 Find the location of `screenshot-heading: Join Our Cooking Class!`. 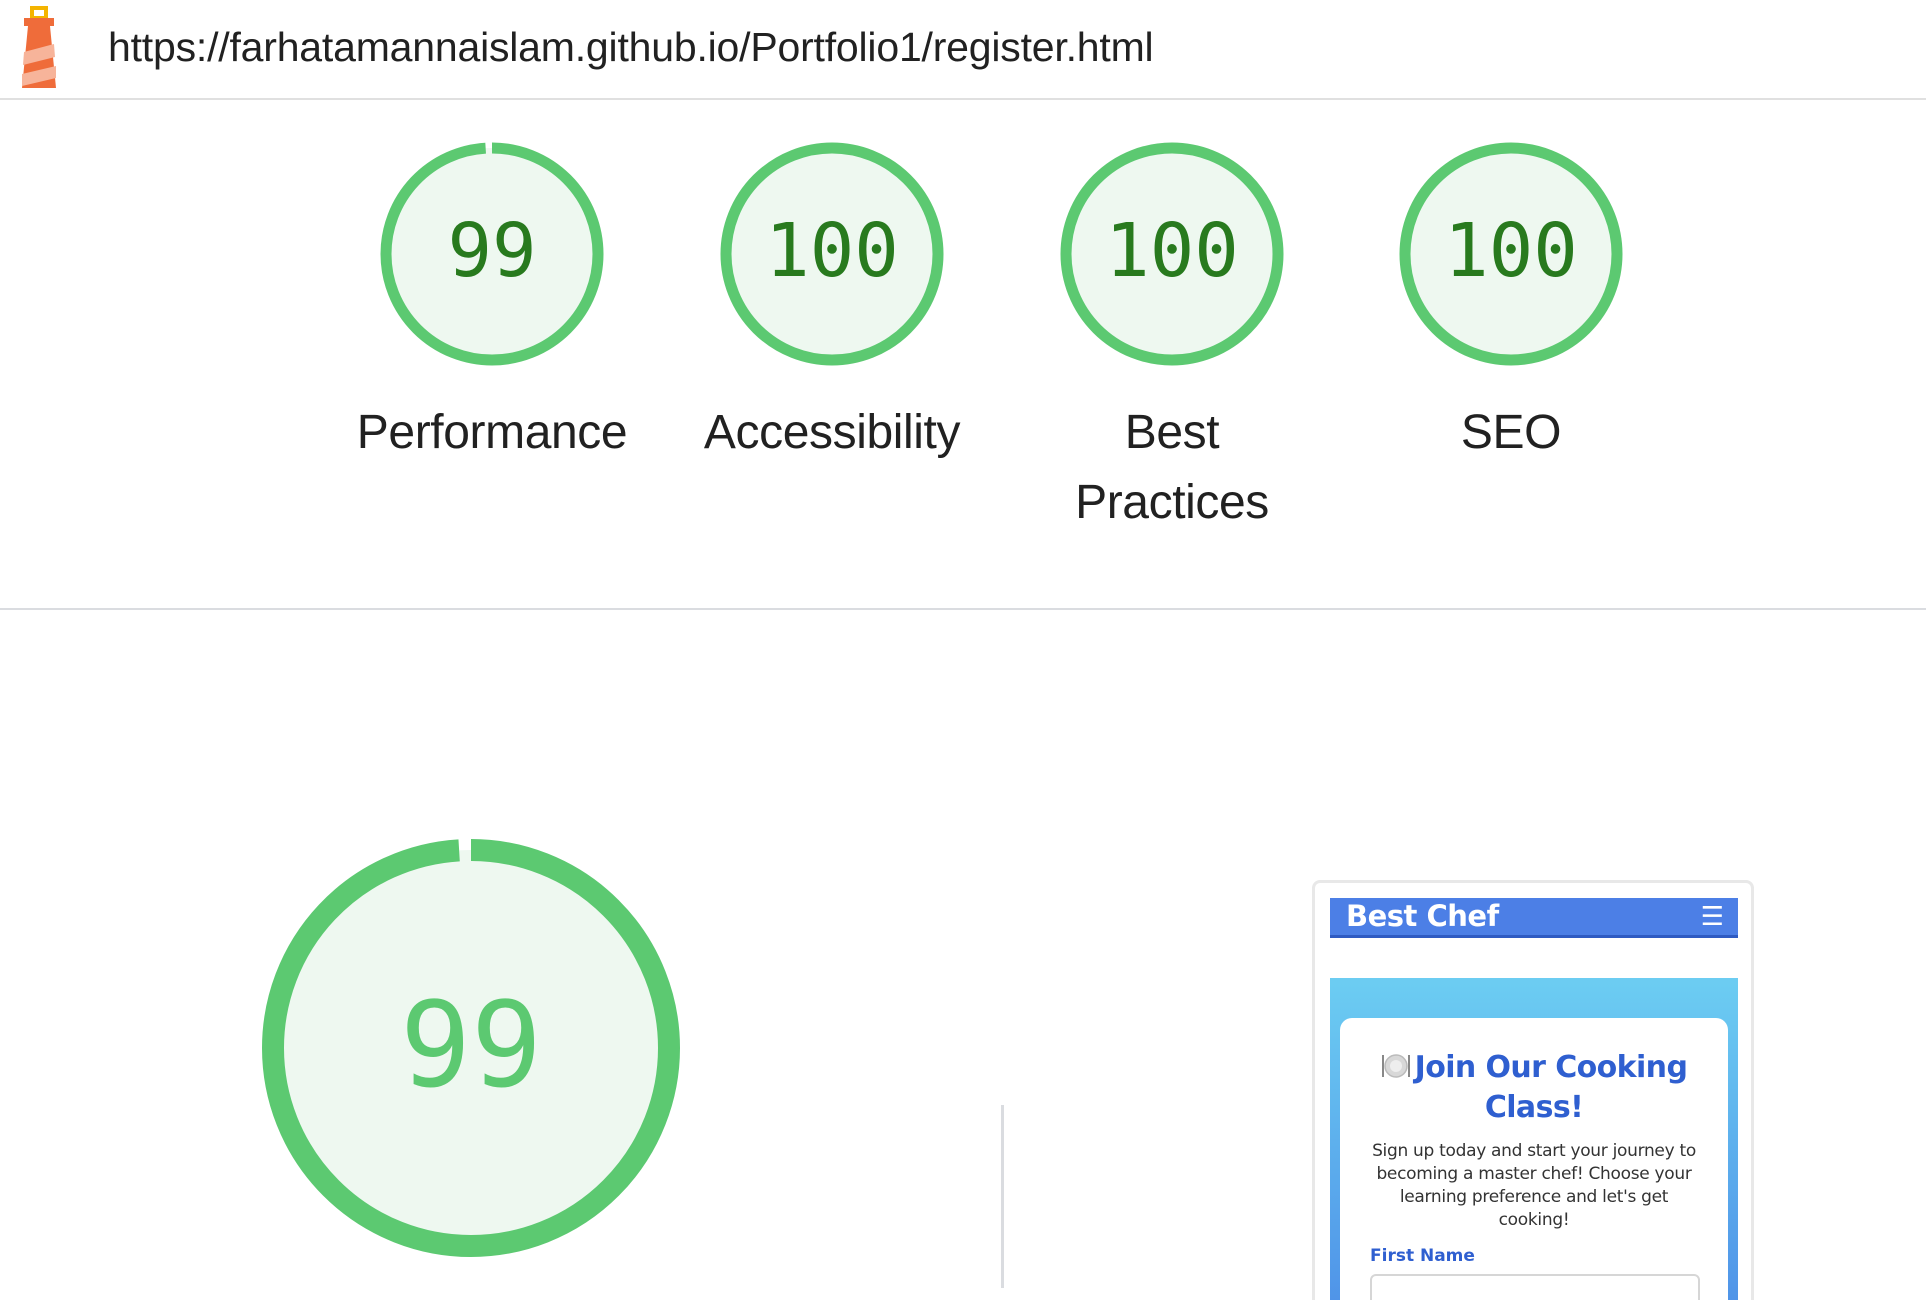

screenshot-heading: Join Our Cooking Class! is located at coordinates (1534, 1088).